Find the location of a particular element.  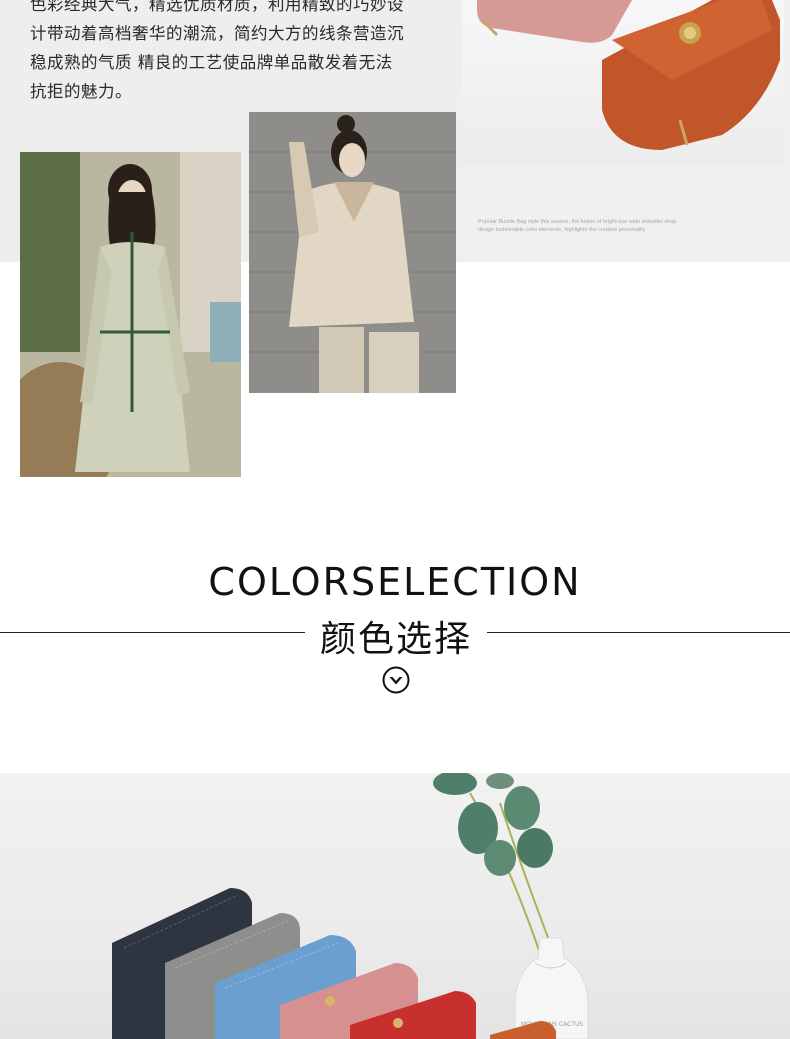

wallet-detail-backdrop is located at coordinates (623, 82).